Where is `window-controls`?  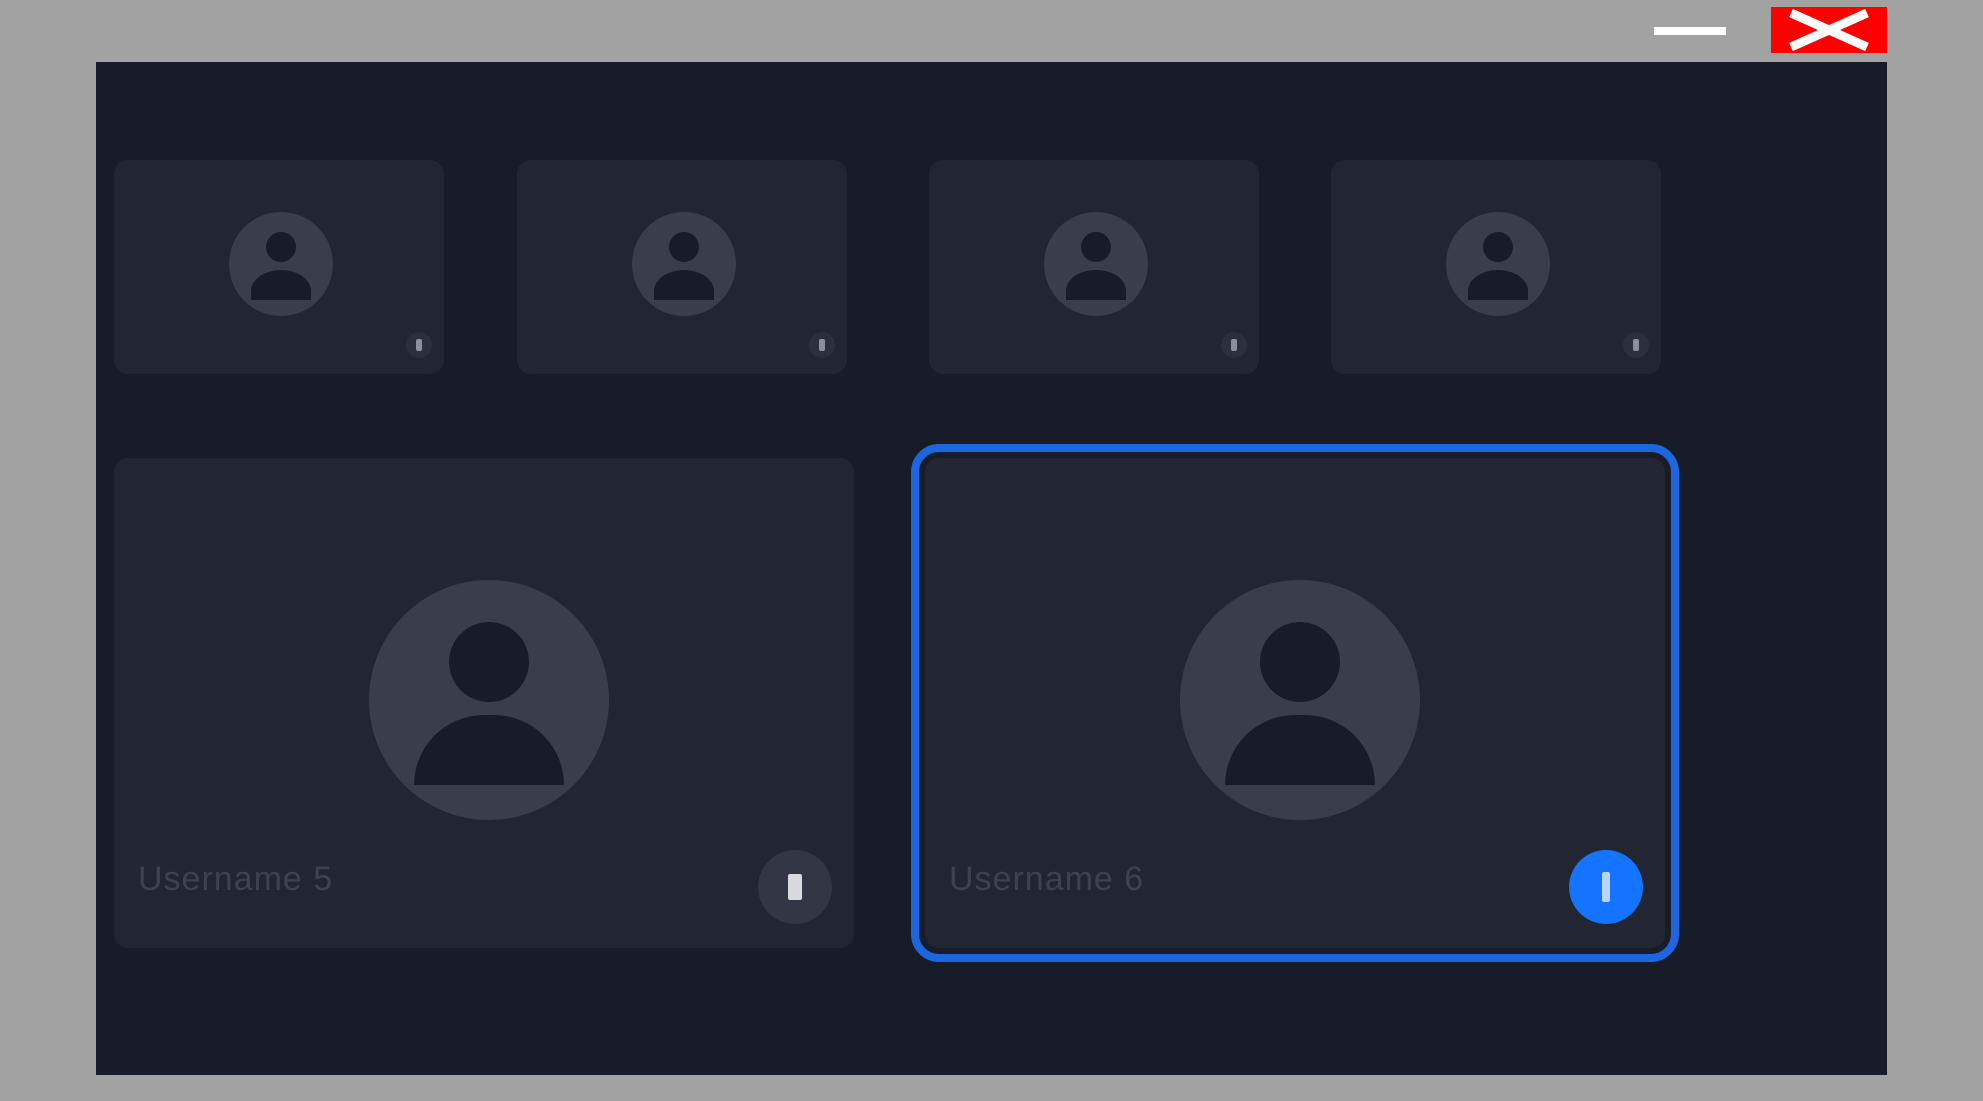
window-controls is located at coordinates (991, 31).